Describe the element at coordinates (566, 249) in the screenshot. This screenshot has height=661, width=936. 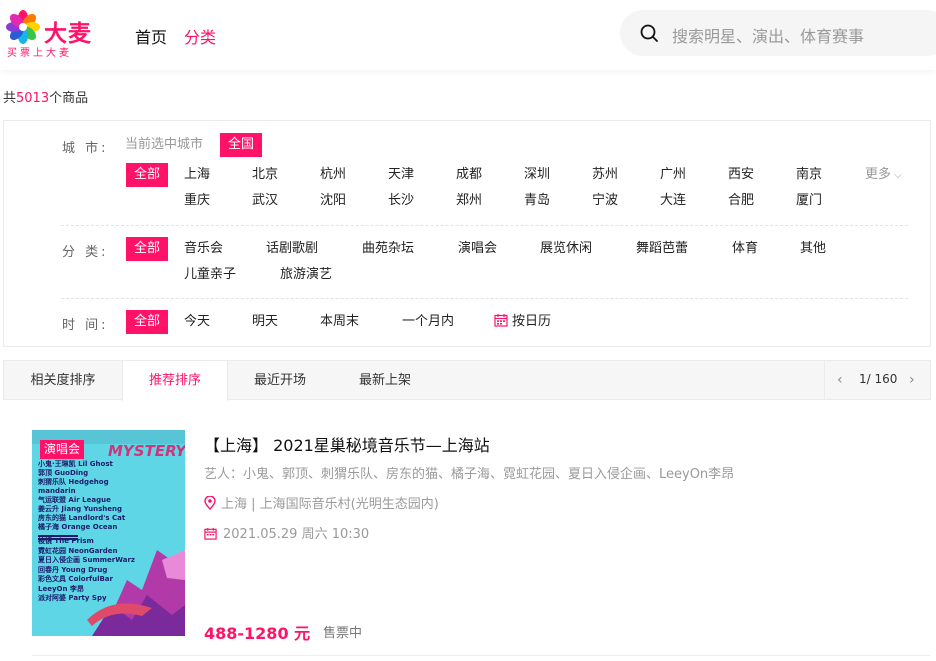
I see `category-option: 展览休闲` at that location.